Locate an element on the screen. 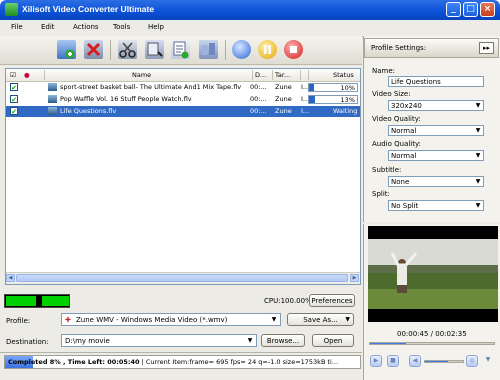 The image size is (500, 380). video-quality-label: Video Quality: is located at coordinates (396, 119).